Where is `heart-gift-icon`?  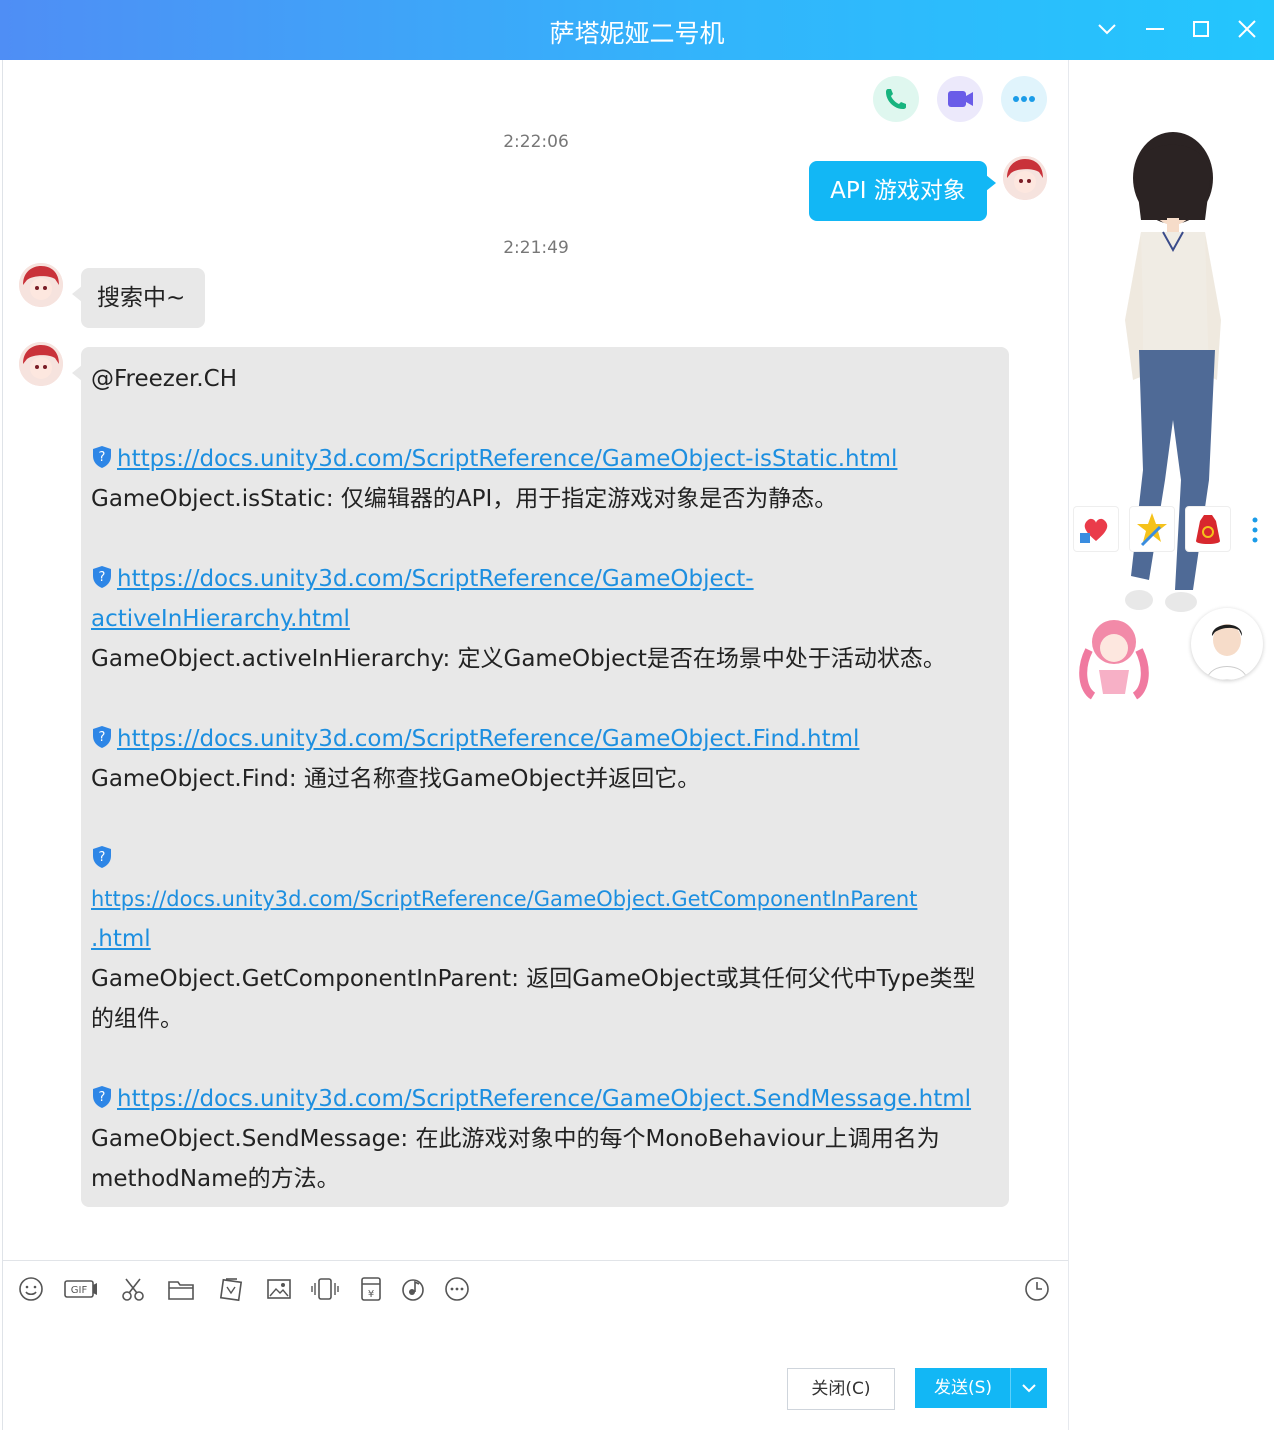 heart-gift-icon is located at coordinates (1094, 530).